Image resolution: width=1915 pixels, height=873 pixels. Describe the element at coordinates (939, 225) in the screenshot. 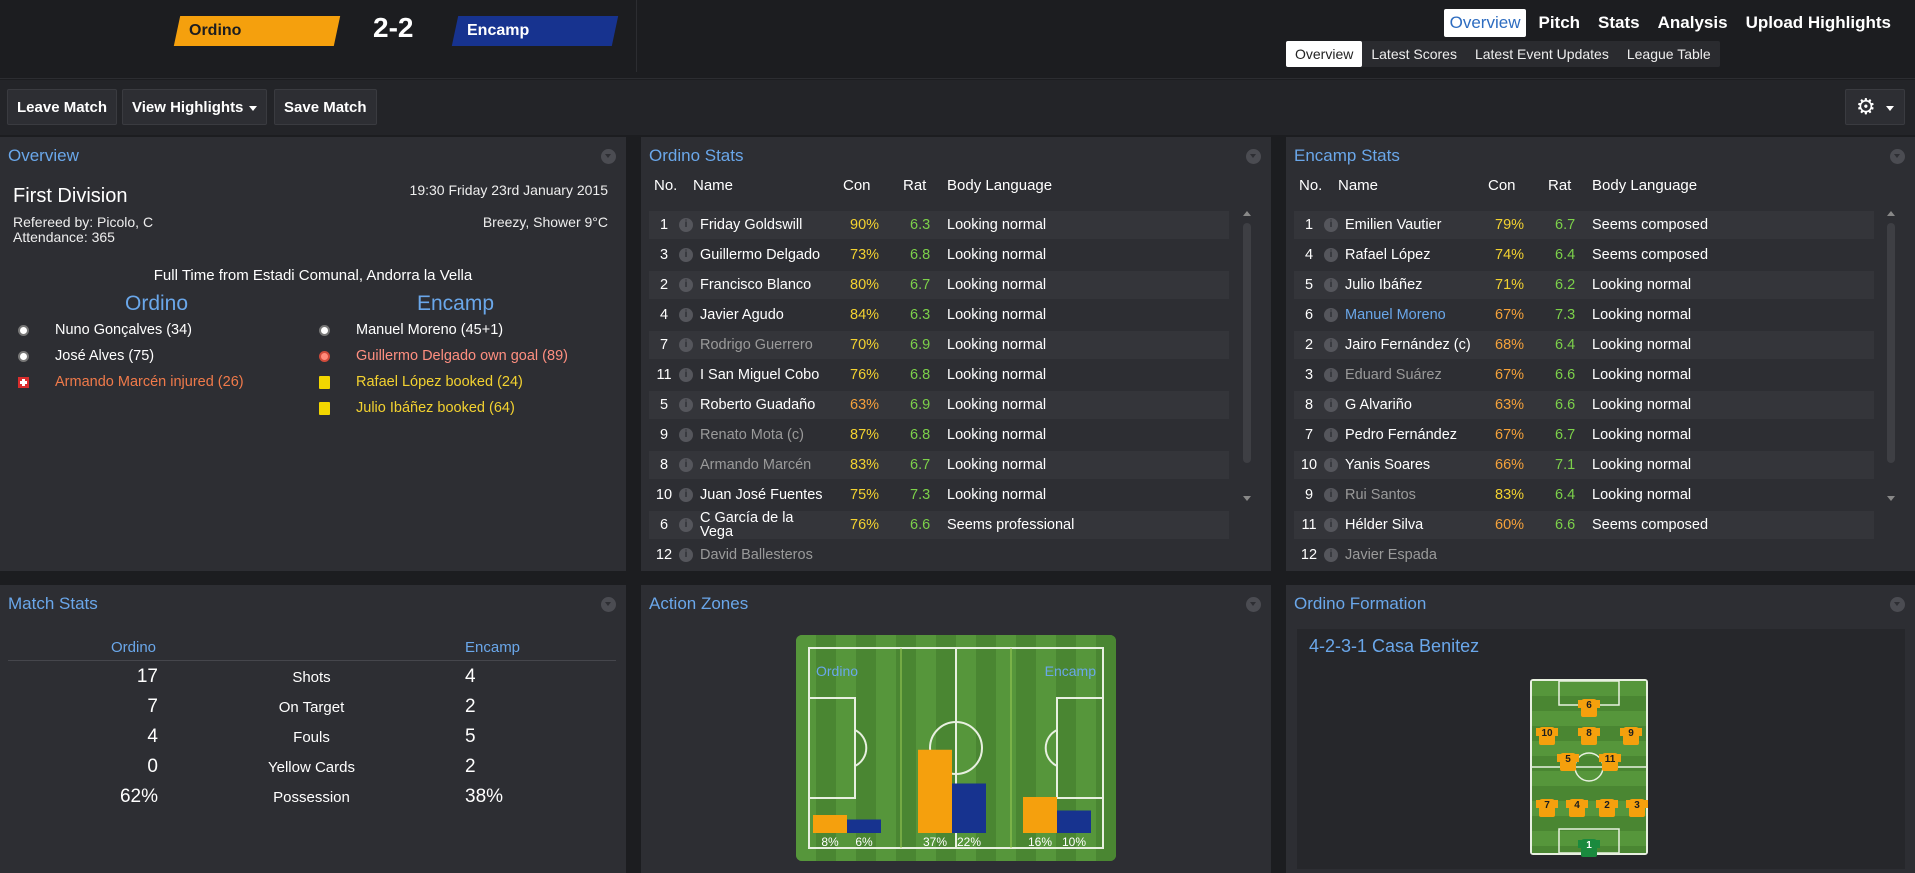

I see `player-row: 1 i Friday Goldswill 90% 6.3 Looking normal` at that location.